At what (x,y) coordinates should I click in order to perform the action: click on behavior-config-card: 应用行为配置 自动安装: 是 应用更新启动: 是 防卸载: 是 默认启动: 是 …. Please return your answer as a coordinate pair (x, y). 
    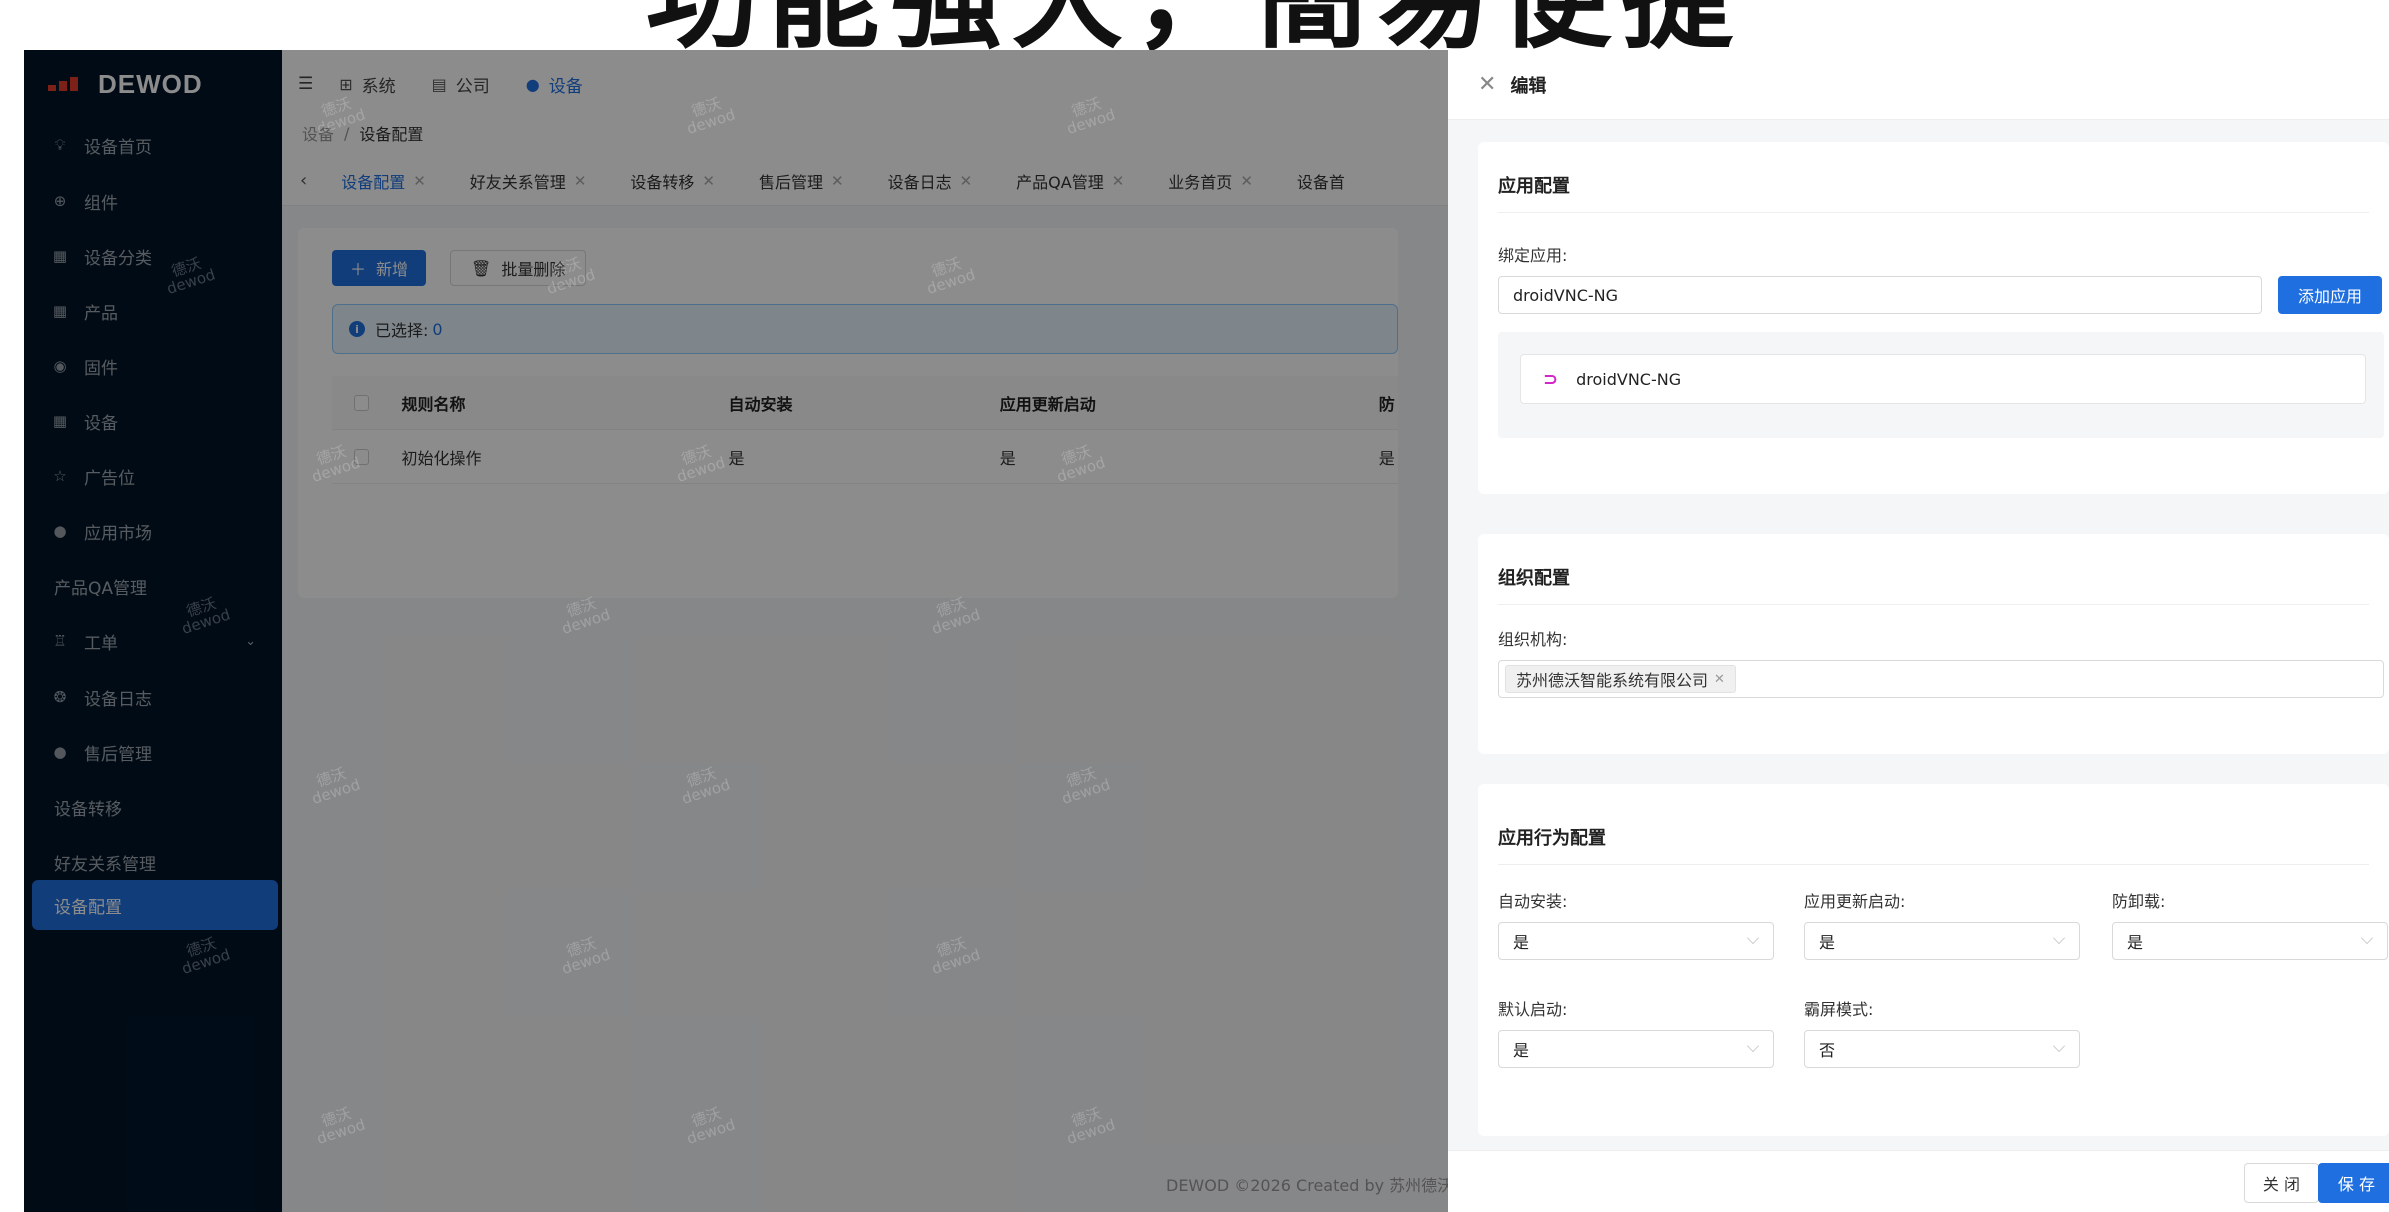
    Looking at the image, I should click on (1933, 960).